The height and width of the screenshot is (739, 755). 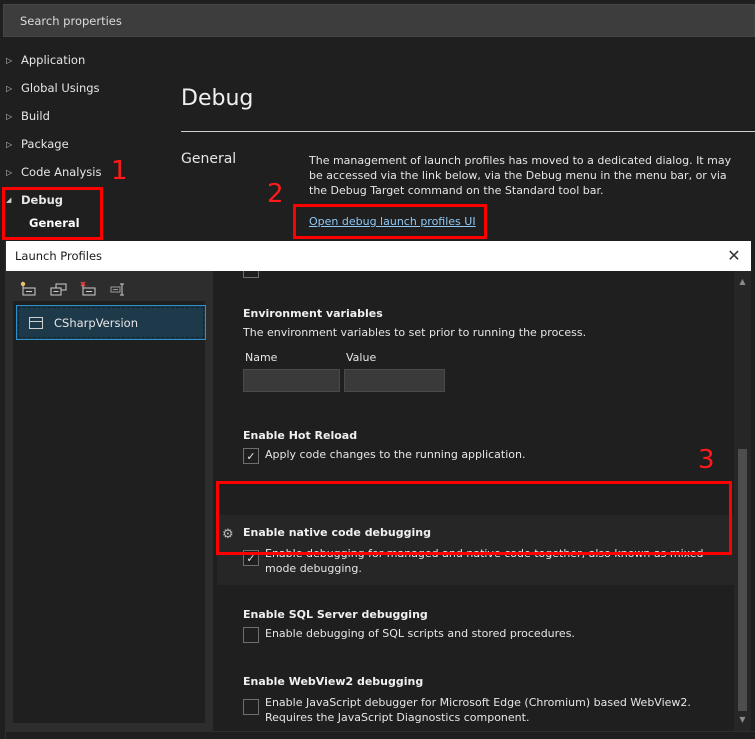 What do you see at coordinates (60, 88) in the screenshot?
I see `nav-label: Global Usings` at bounding box center [60, 88].